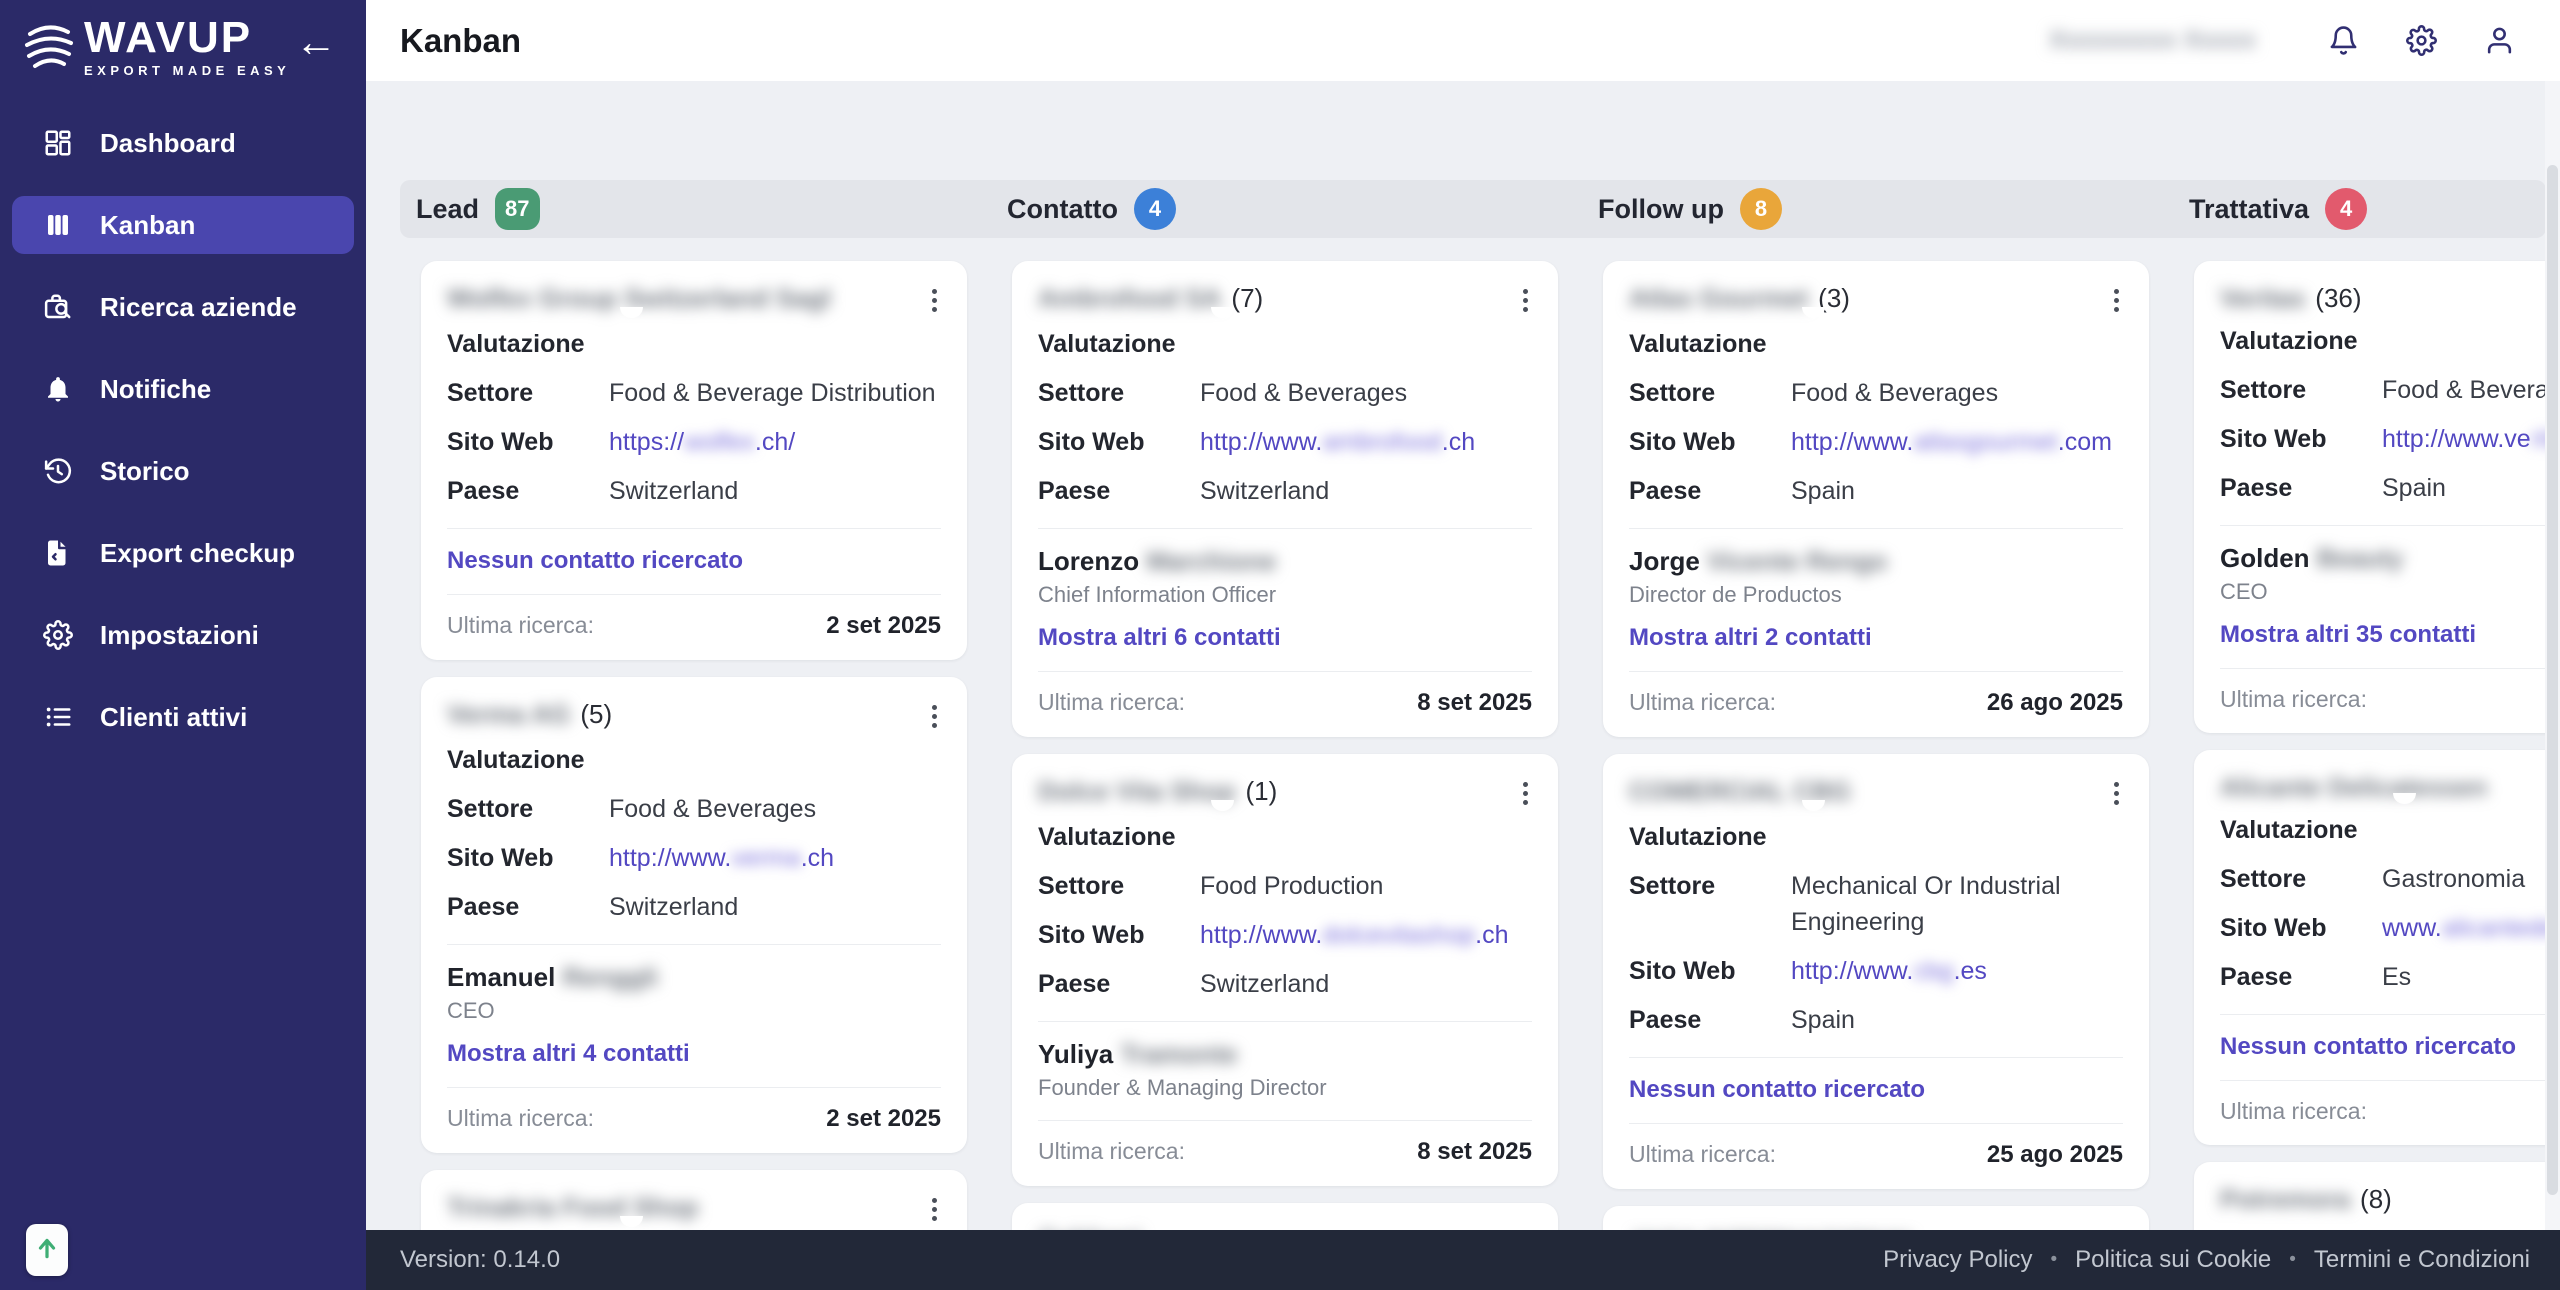  What do you see at coordinates (2343, 41) in the screenshot?
I see `notifications-bell-button` at bounding box center [2343, 41].